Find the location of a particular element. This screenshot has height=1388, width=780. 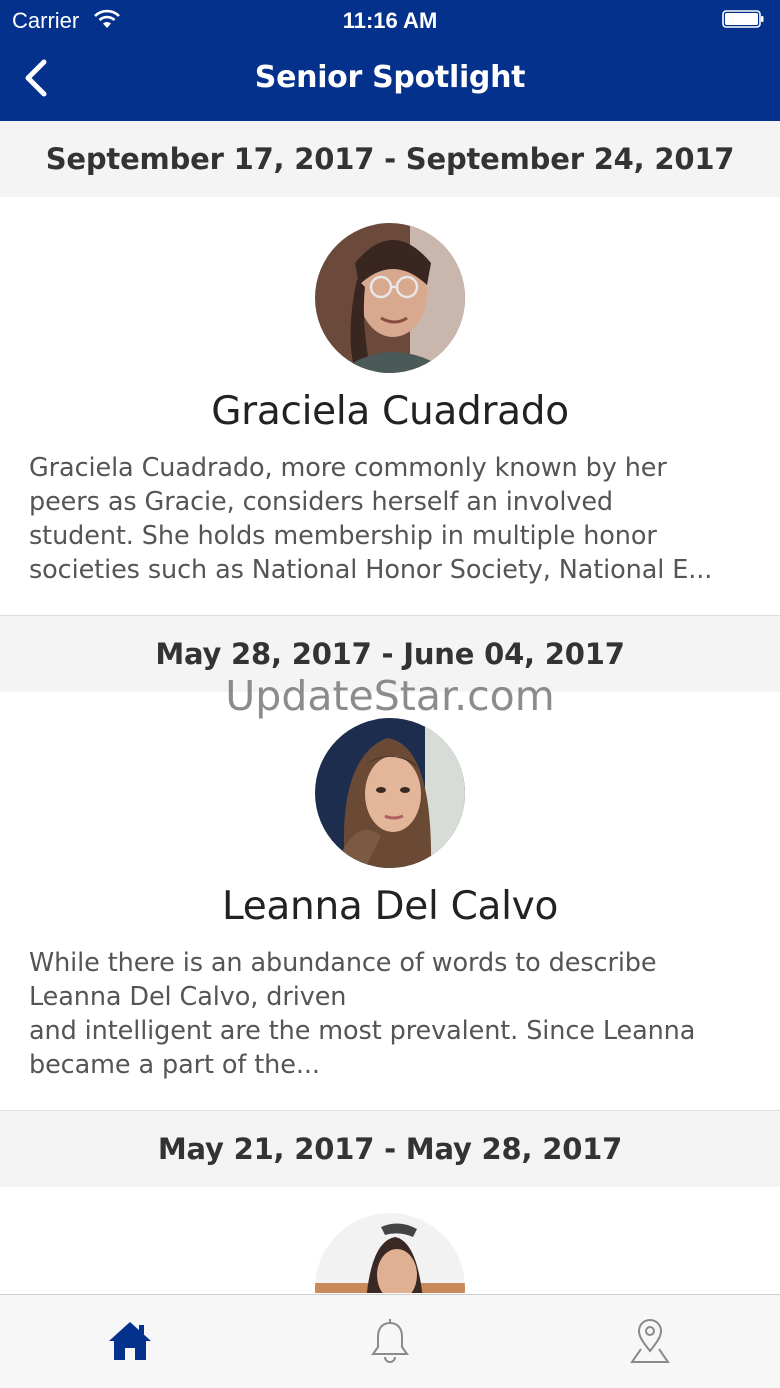

status-time: 11:16 AM is located at coordinates (390, 20).